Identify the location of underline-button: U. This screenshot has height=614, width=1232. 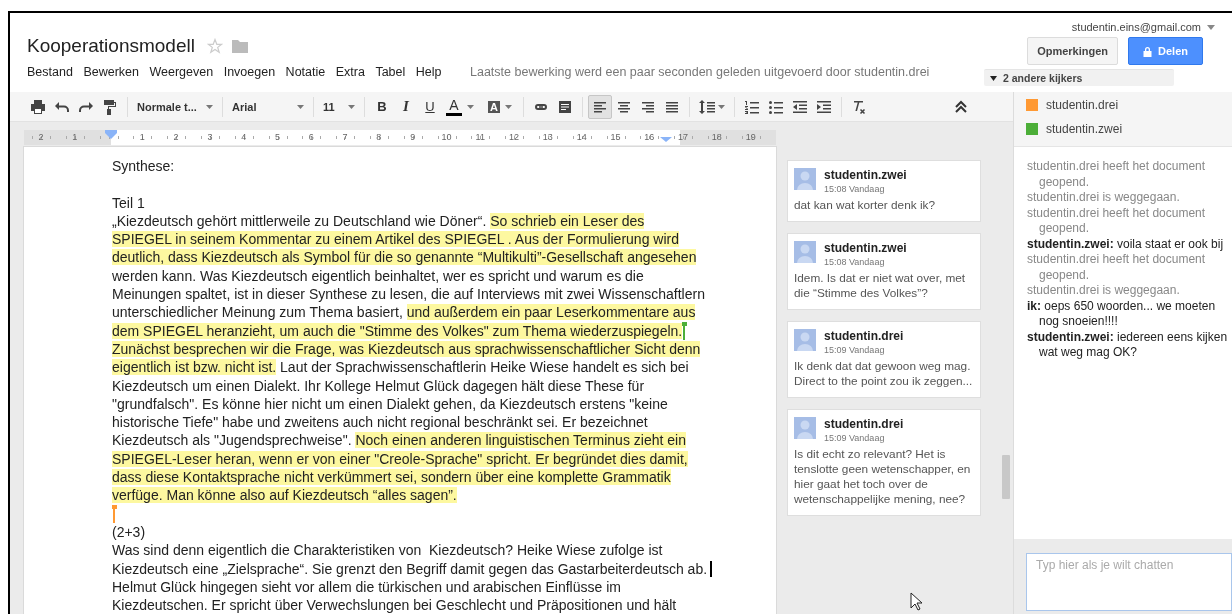
(430, 106).